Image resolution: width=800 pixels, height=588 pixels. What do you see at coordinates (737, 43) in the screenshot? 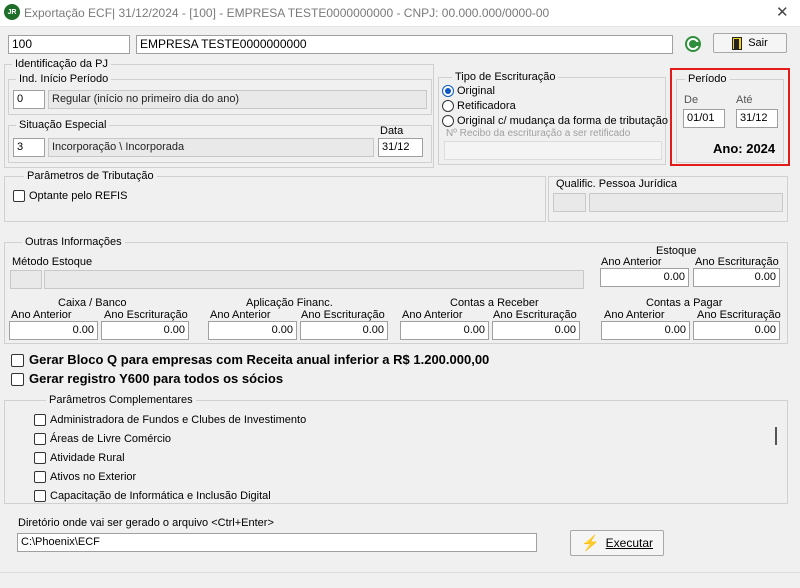
I see `door-icon` at bounding box center [737, 43].